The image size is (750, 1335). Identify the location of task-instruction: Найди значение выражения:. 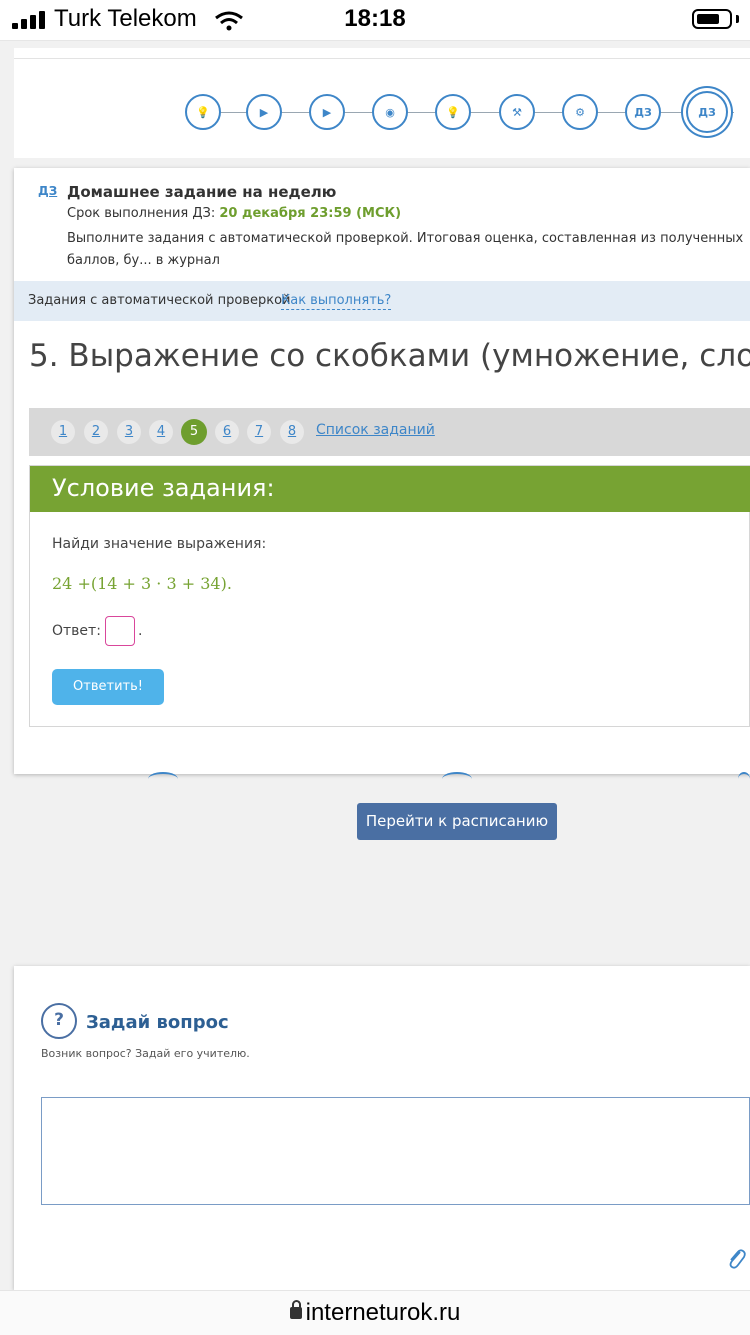
(159, 544).